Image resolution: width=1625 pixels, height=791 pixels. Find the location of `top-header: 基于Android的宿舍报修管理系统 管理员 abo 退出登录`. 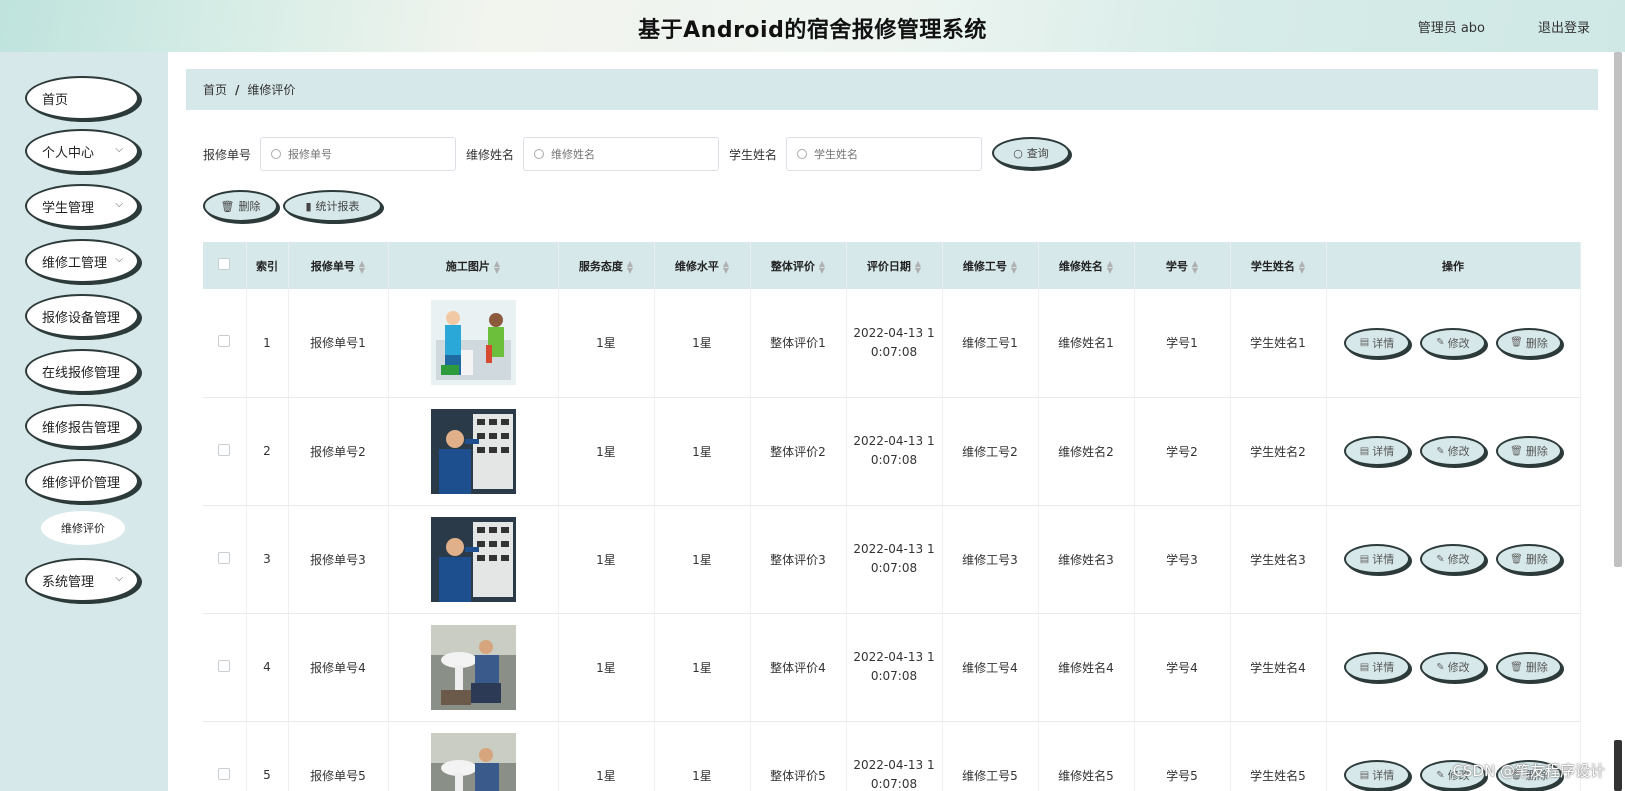

top-header: 基于Android的宿舍报修管理系统 管理员 abo 退出登录 is located at coordinates (812, 26).